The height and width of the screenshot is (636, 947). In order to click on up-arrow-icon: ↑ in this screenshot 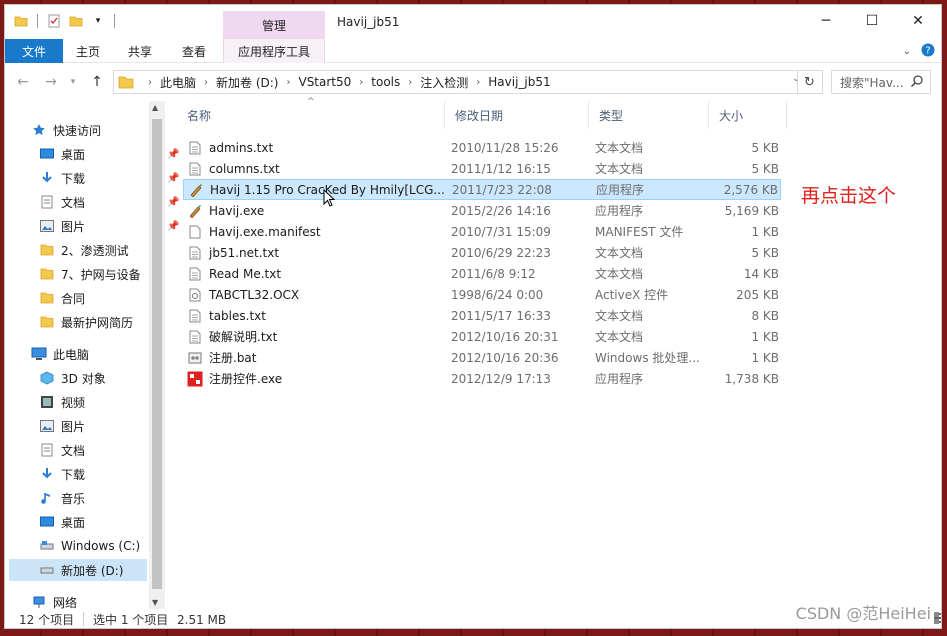, I will do `click(97, 82)`.